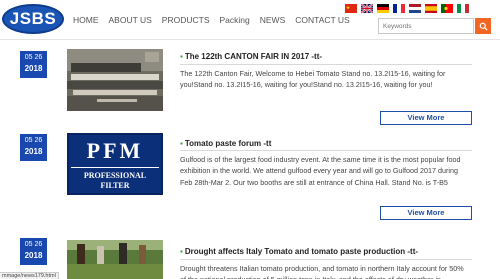  I want to click on chinese-flag-icon, so click(351, 8).